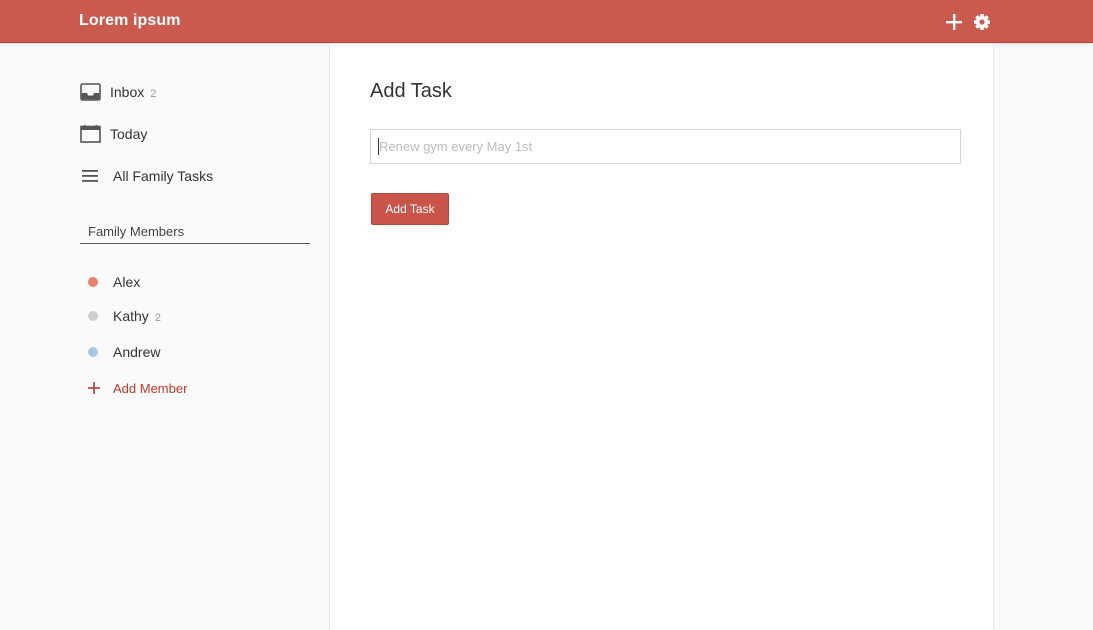 The height and width of the screenshot is (630, 1093). What do you see at coordinates (150, 388) in the screenshot?
I see `add-member-label: Add Member` at bounding box center [150, 388].